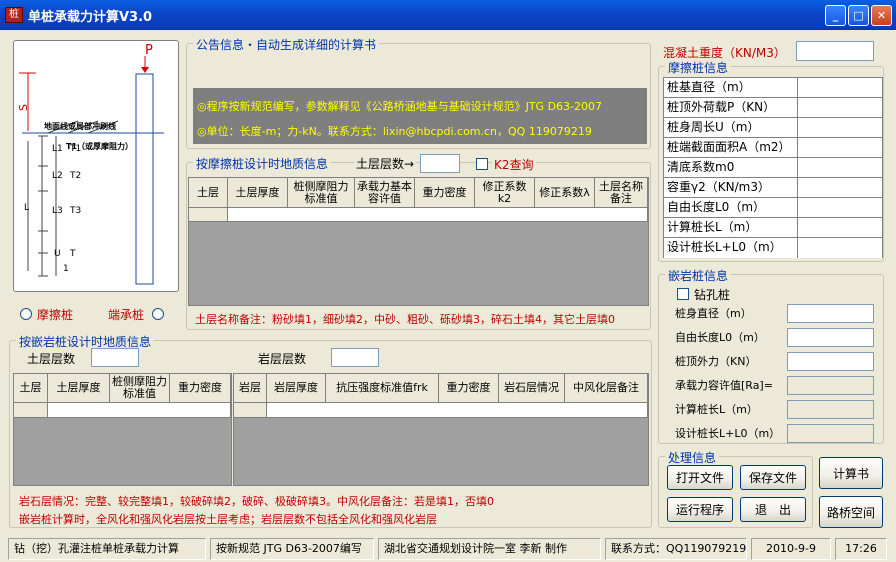 The width and height of the screenshot is (896, 562). I want to click on rock-soil-layers-label: 土层层数, so click(51, 359).